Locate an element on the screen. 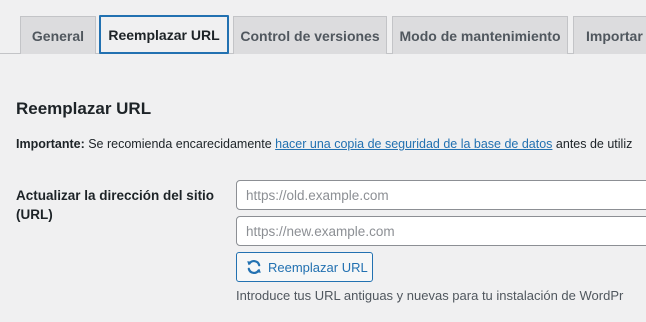 The width and height of the screenshot is (646, 322). old-url-input is located at coordinates (441, 195).